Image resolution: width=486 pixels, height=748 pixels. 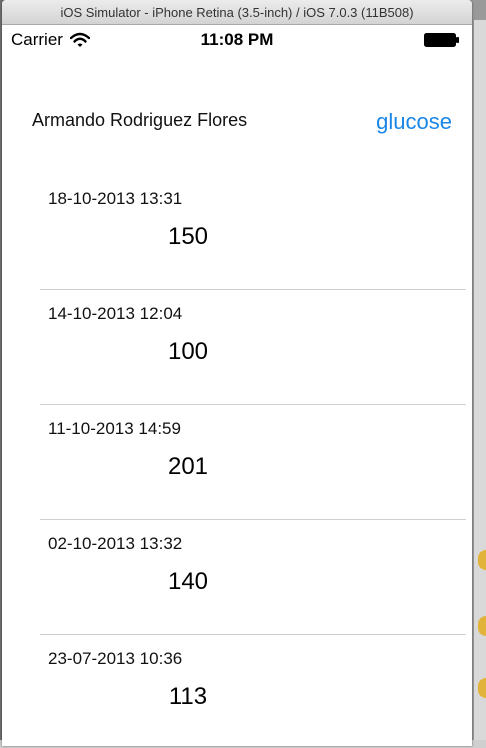 I want to click on reading-date: 23-07-2013 10:36, so click(x=115, y=658).